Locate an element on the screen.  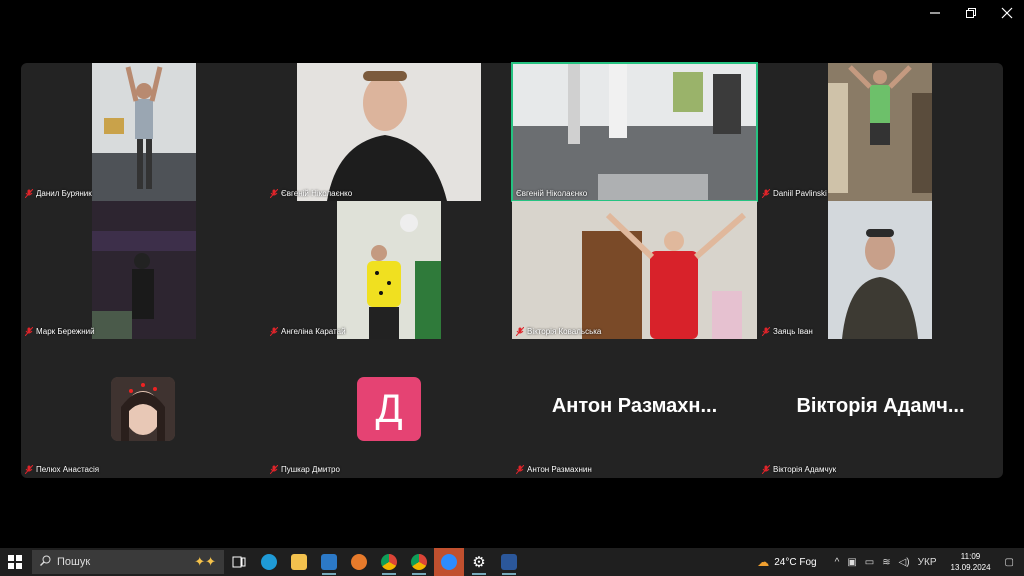
restore-icon is located at coordinates (971, 13).